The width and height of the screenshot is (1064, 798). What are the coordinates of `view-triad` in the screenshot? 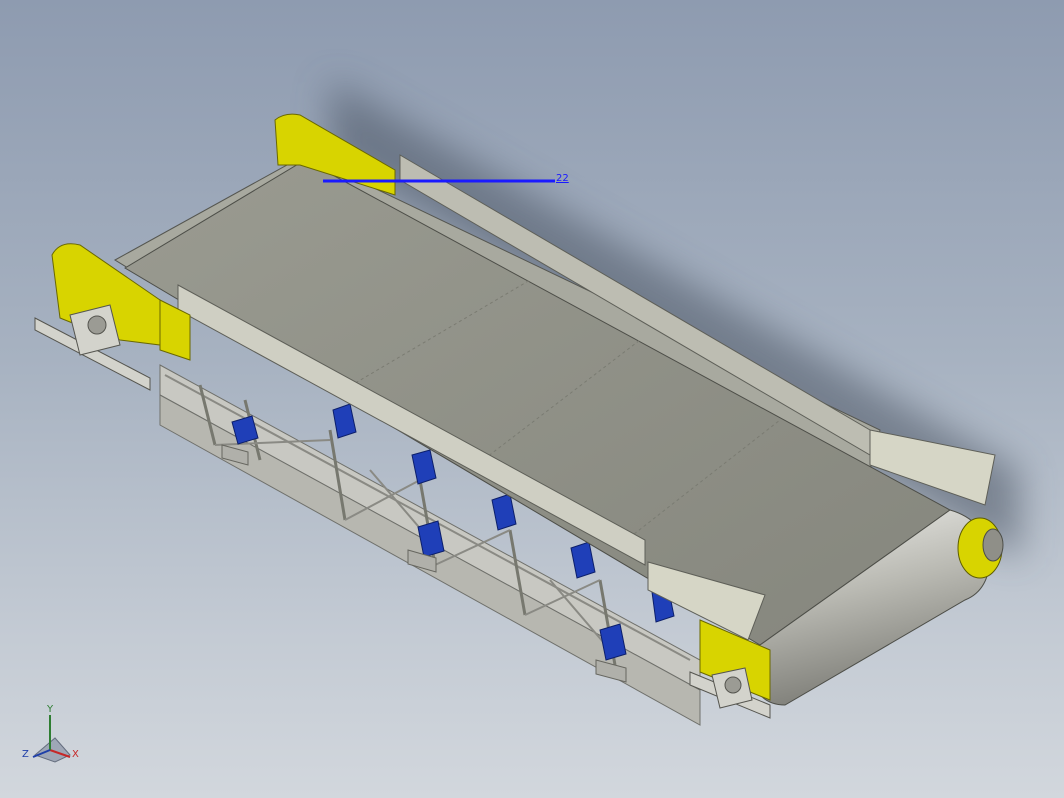 It's located at (51, 739).